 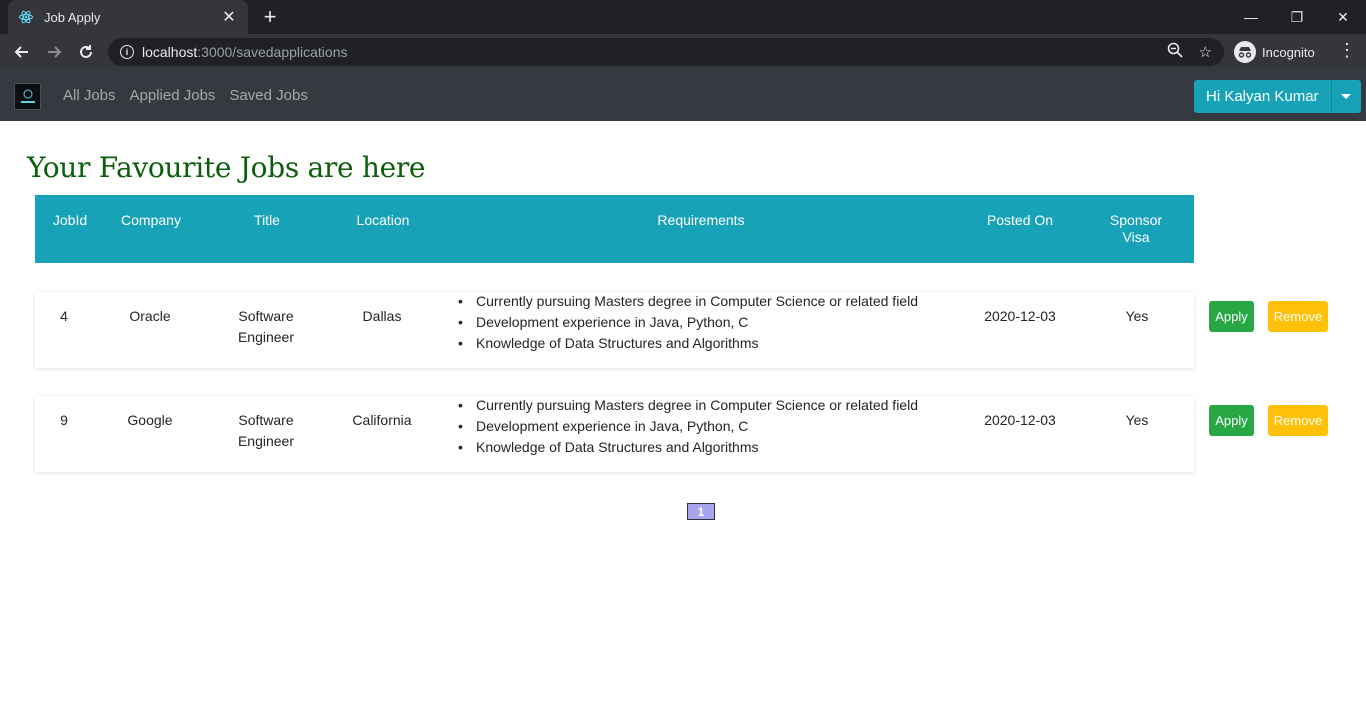 I want to click on header-sponsor-visa: Sponsor Visa, so click(x=1136, y=229).